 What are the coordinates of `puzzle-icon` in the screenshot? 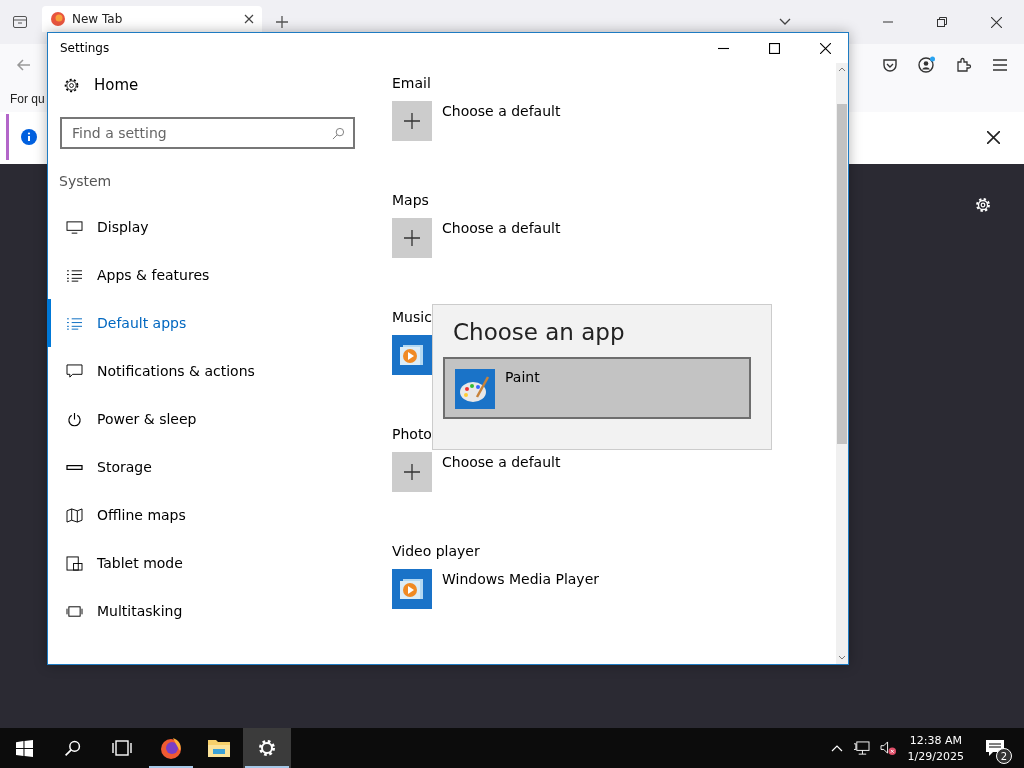 It's located at (964, 65).